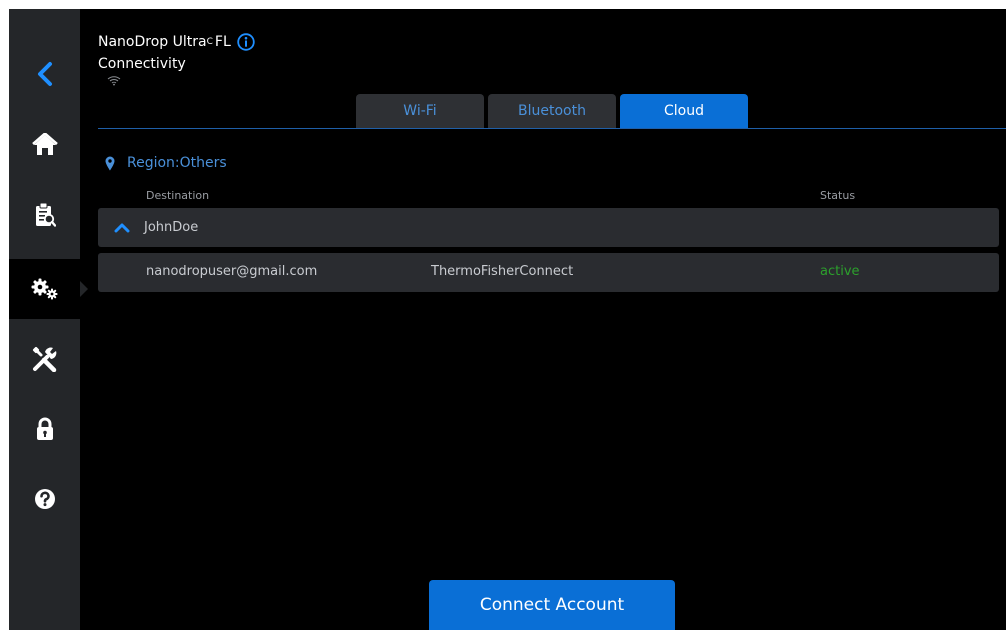  What do you see at coordinates (420, 111) in the screenshot?
I see `tab-wifi: Wi-Fi` at bounding box center [420, 111].